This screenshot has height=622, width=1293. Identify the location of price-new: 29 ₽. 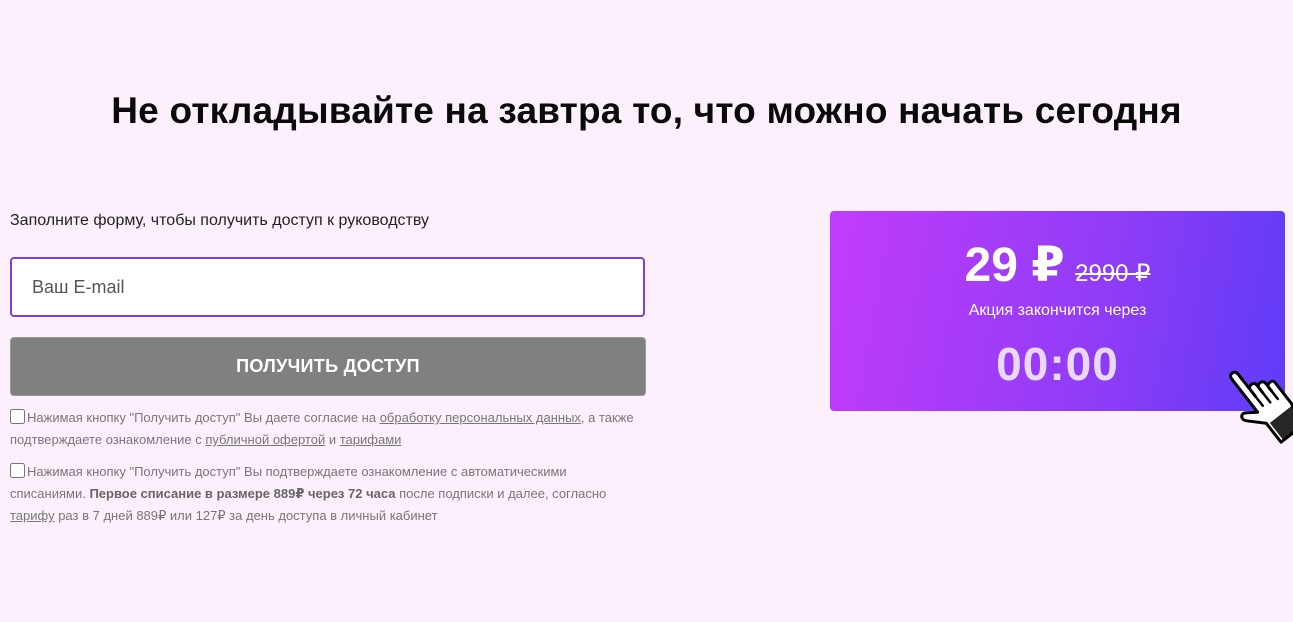
(1014, 265).